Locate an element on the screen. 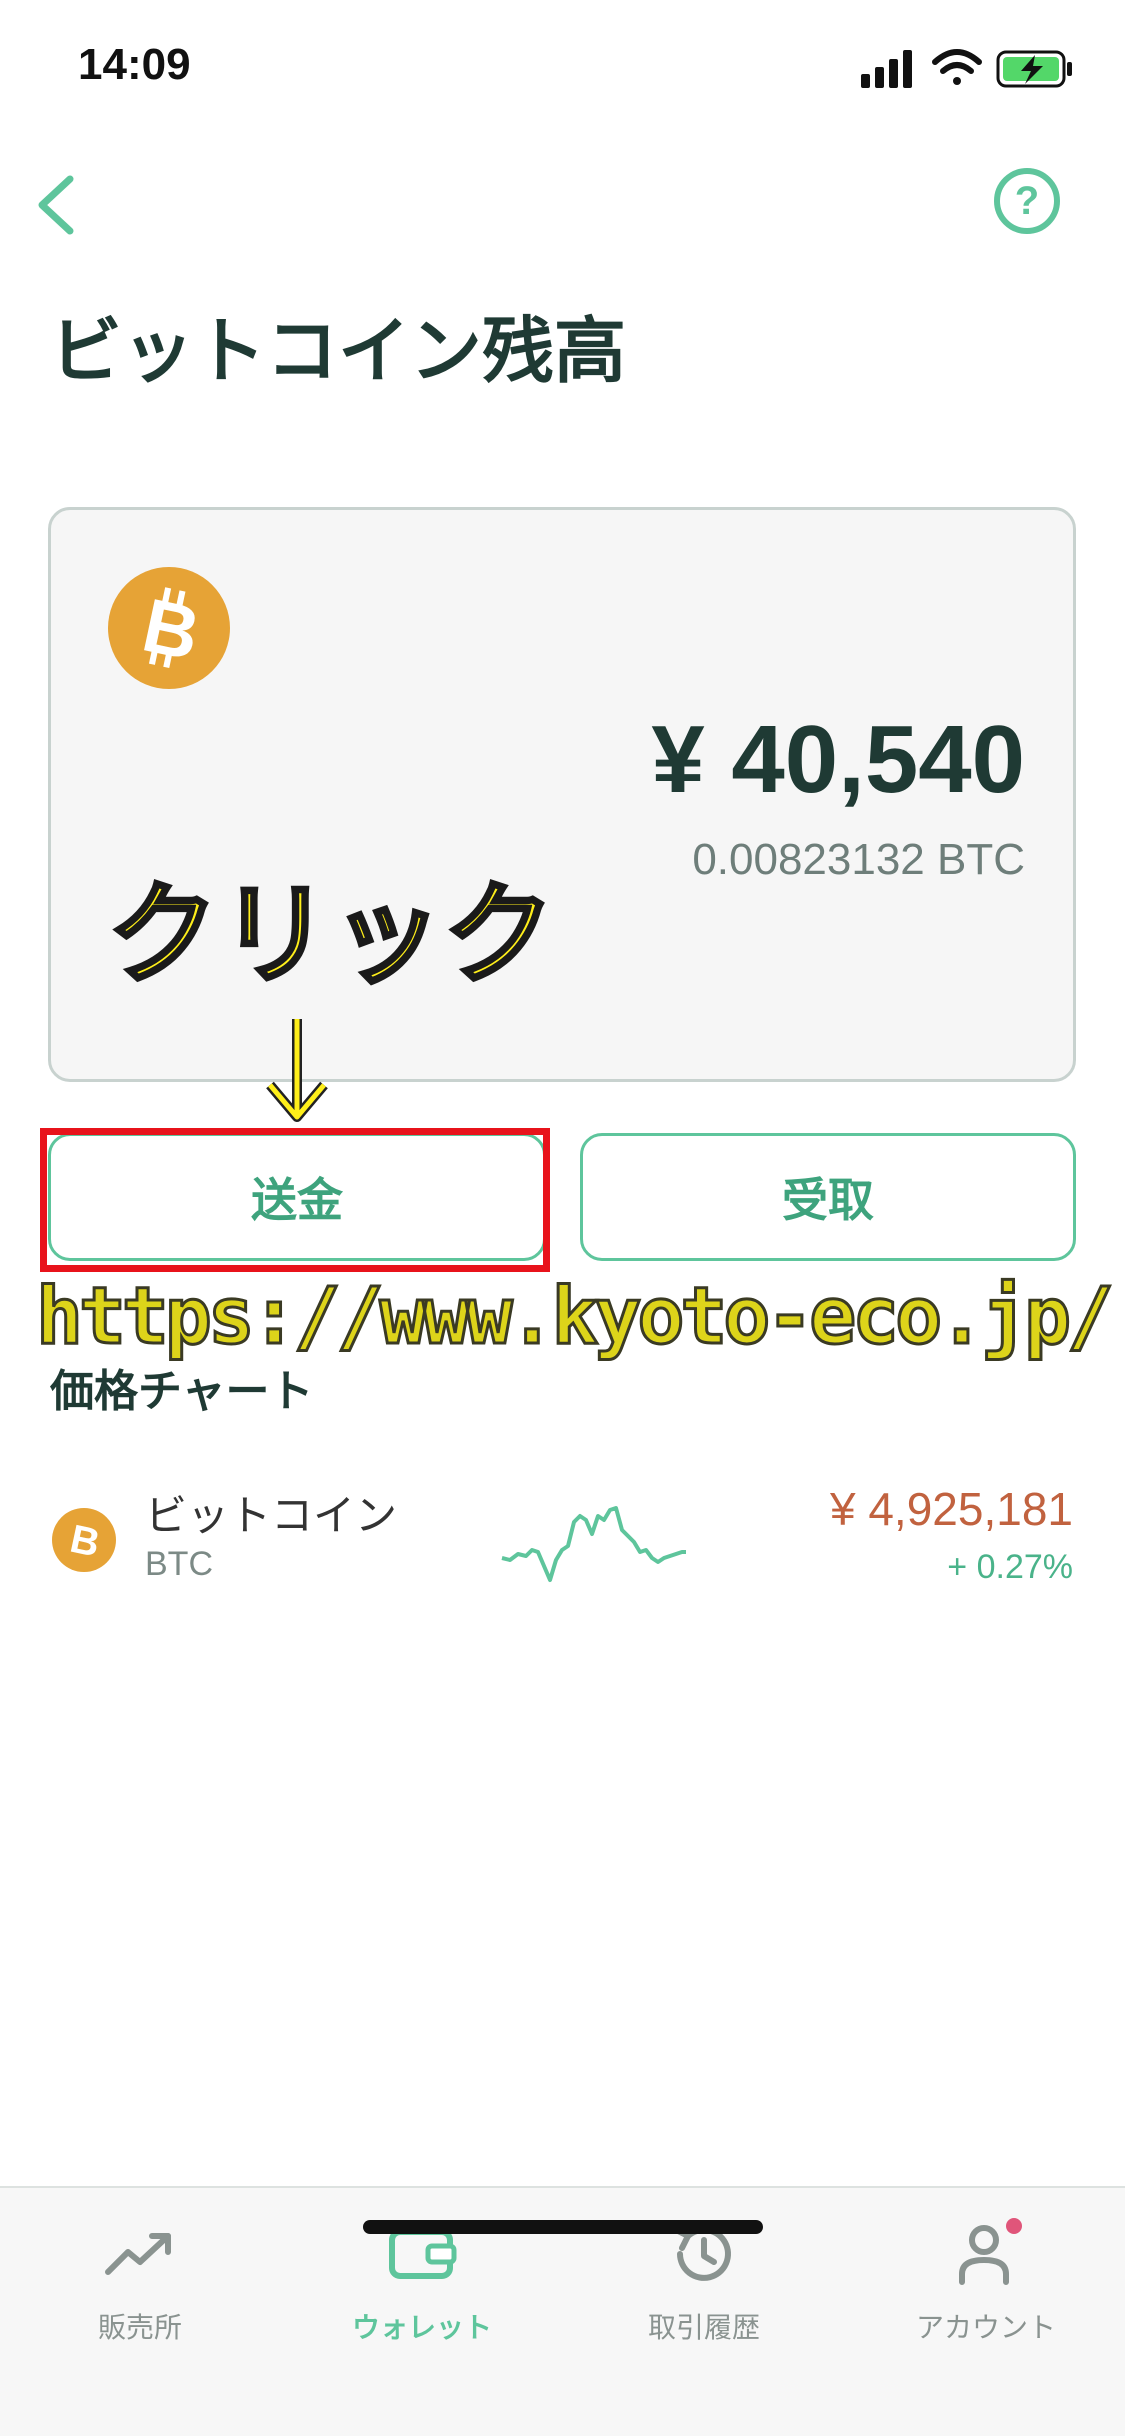 The height and width of the screenshot is (2436, 1125). page-title: ビットコイン残高 is located at coordinates (338, 351).